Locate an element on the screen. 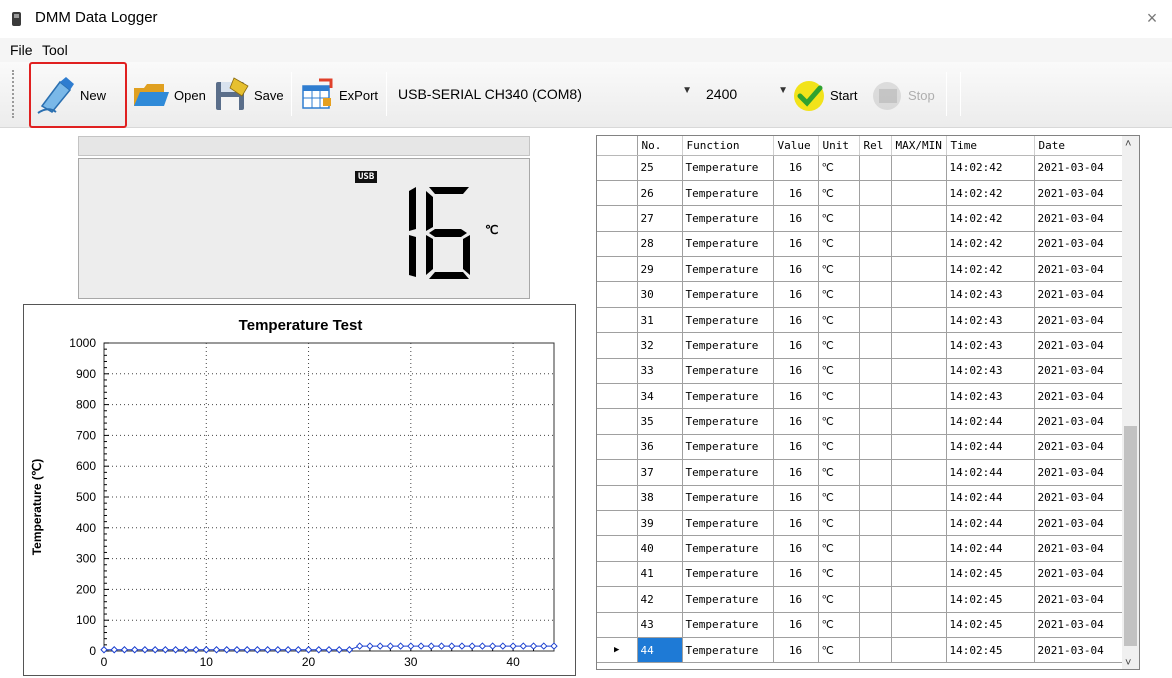  port-select: USB-SERIAL CH340 (COM8) ▼ is located at coordinates (545, 94).